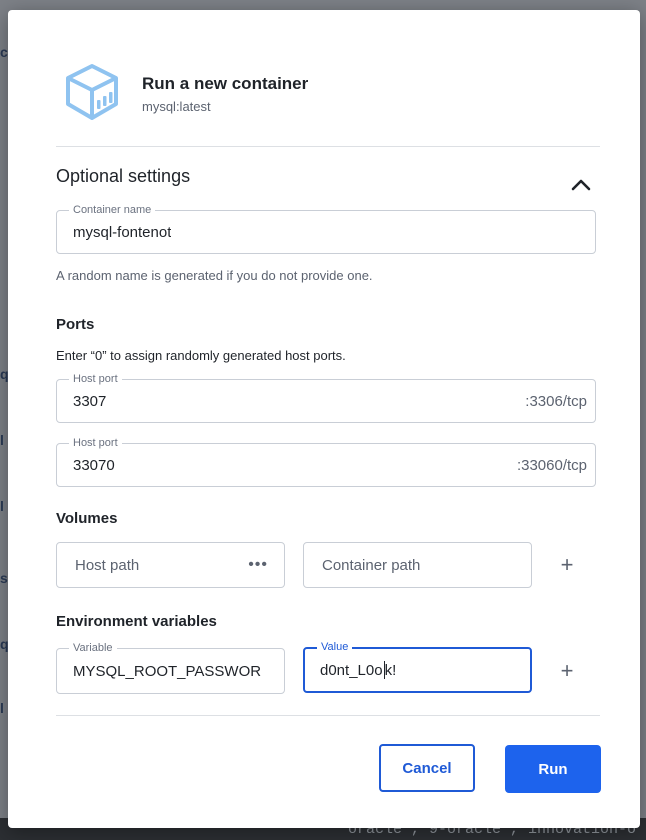 This screenshot has width=646, height=840. What do you see at coordinates (107, 565) in the screenshot?
I see `host-path-placeholder: Host path` at bounding box center [107, 565].